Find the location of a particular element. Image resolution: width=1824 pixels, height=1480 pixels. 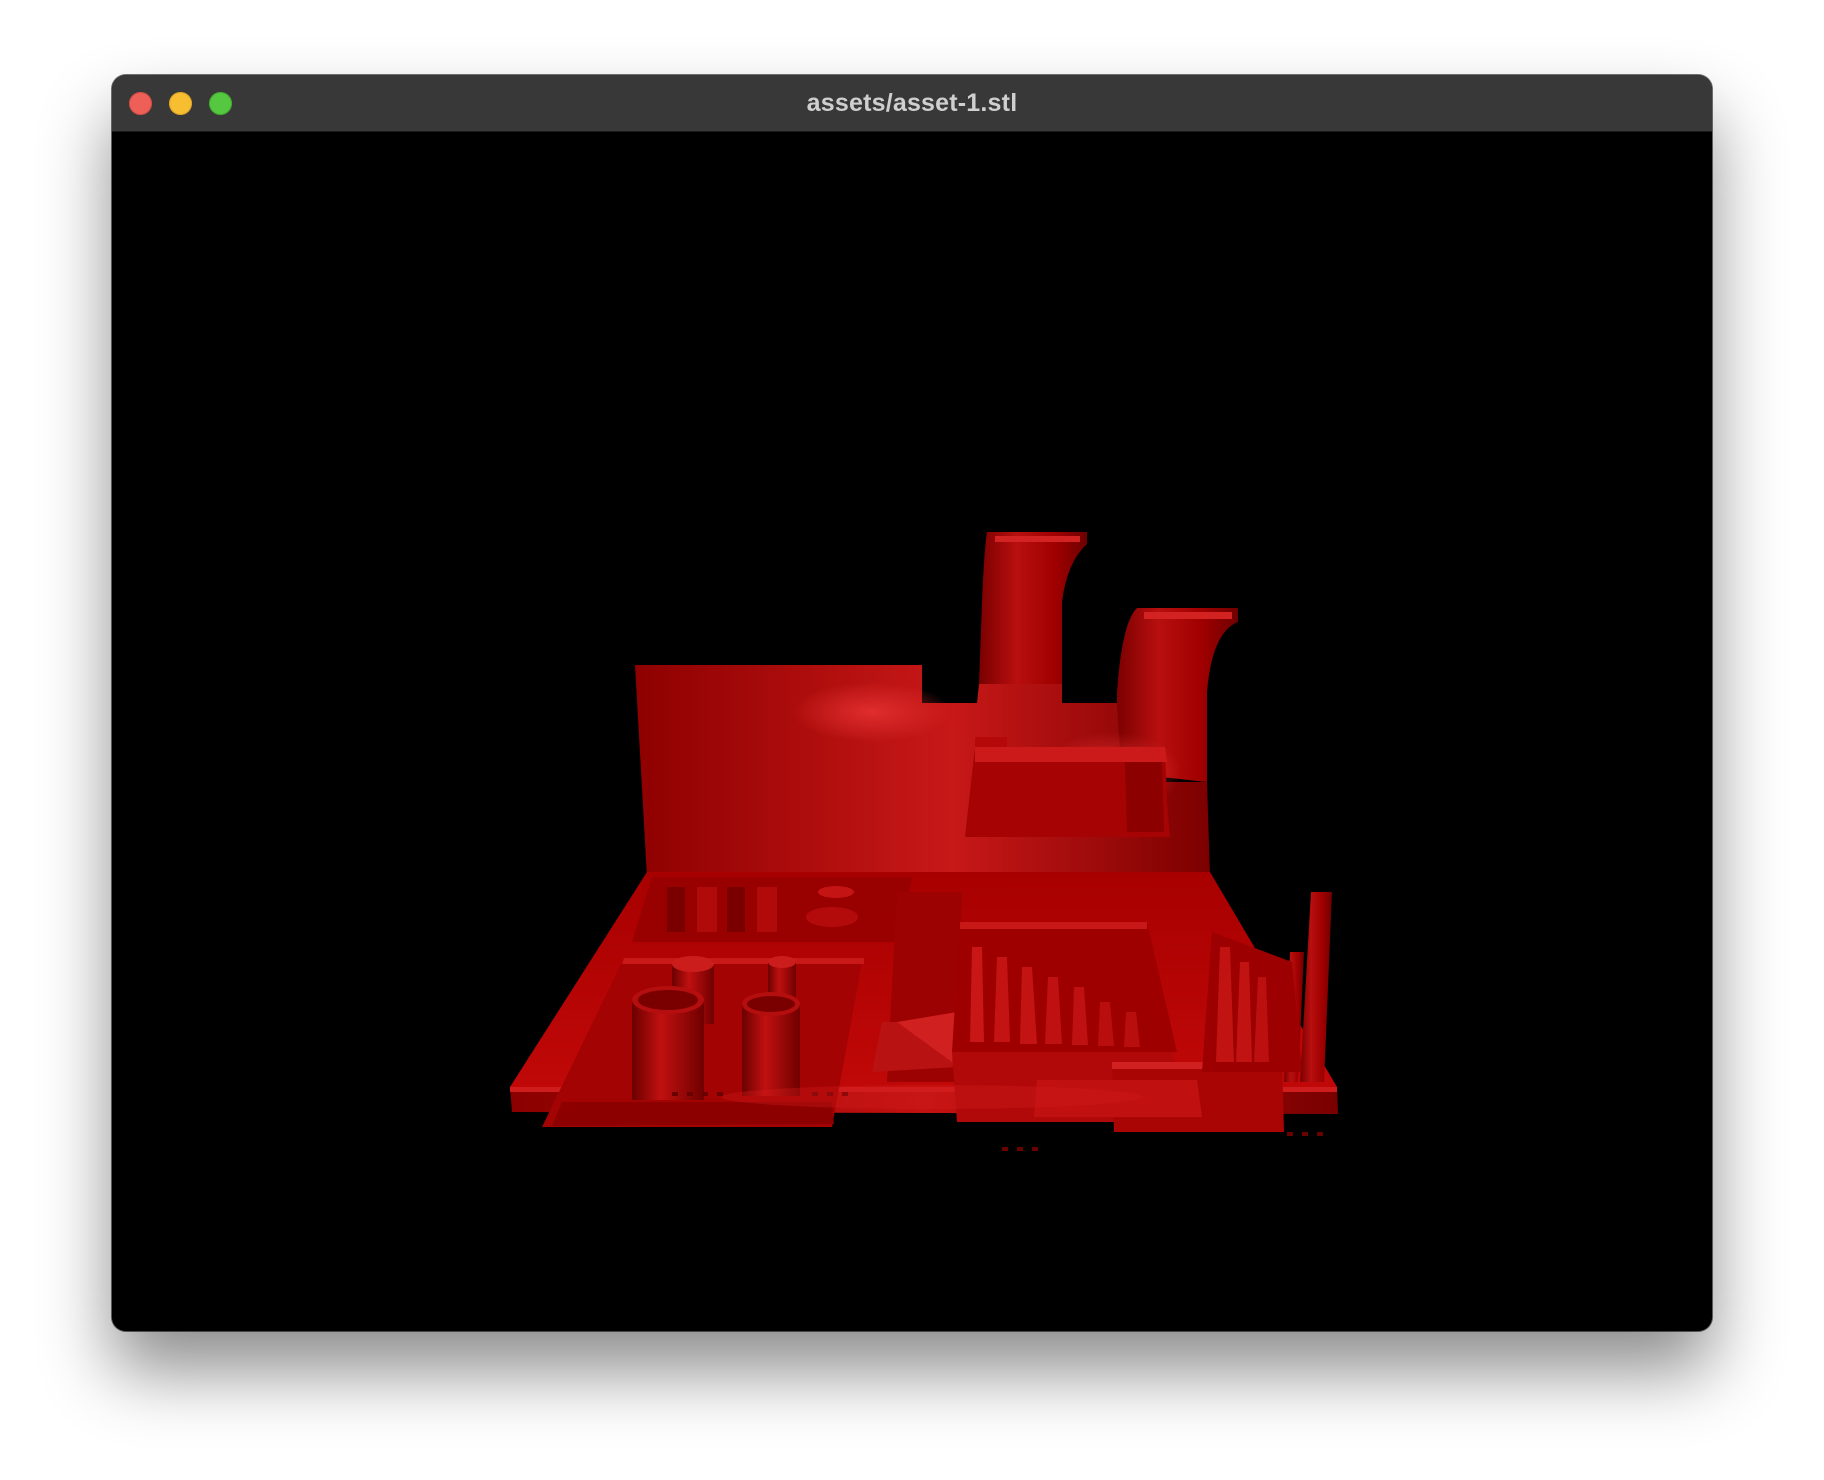

title-bar: assets/asset-1.stl is located at coordinates (912, 103).